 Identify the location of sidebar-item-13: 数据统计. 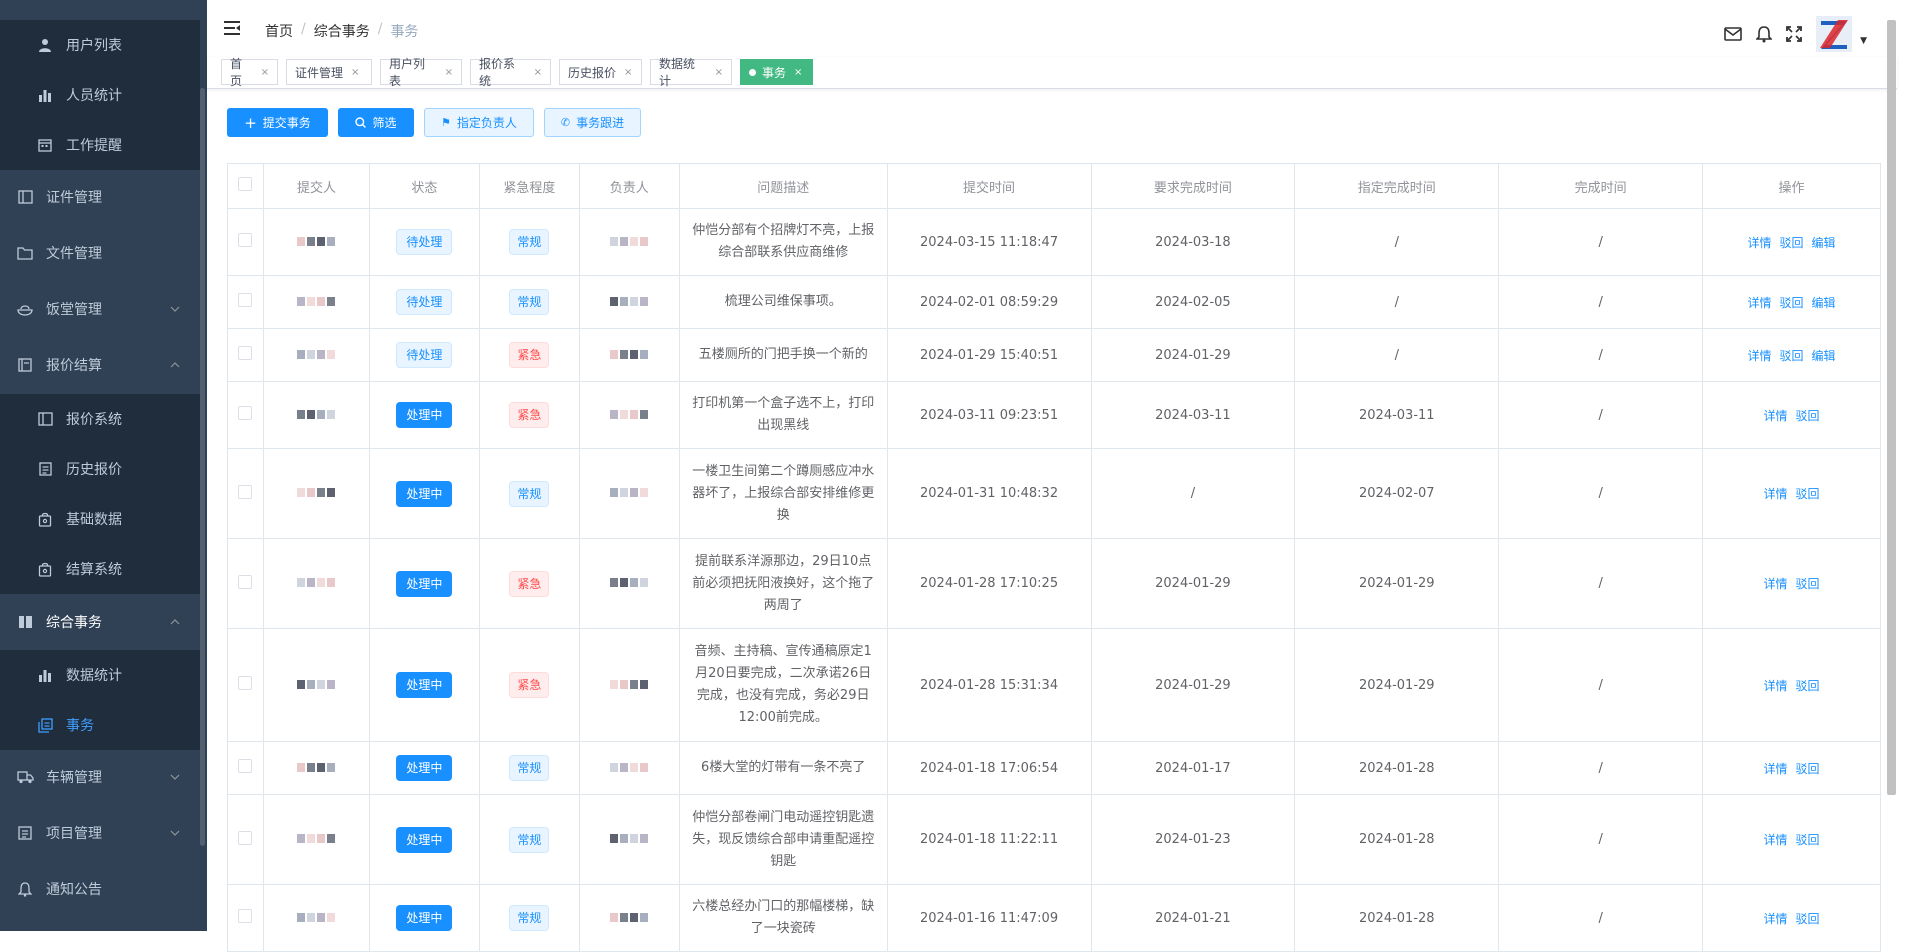
(100, 675).